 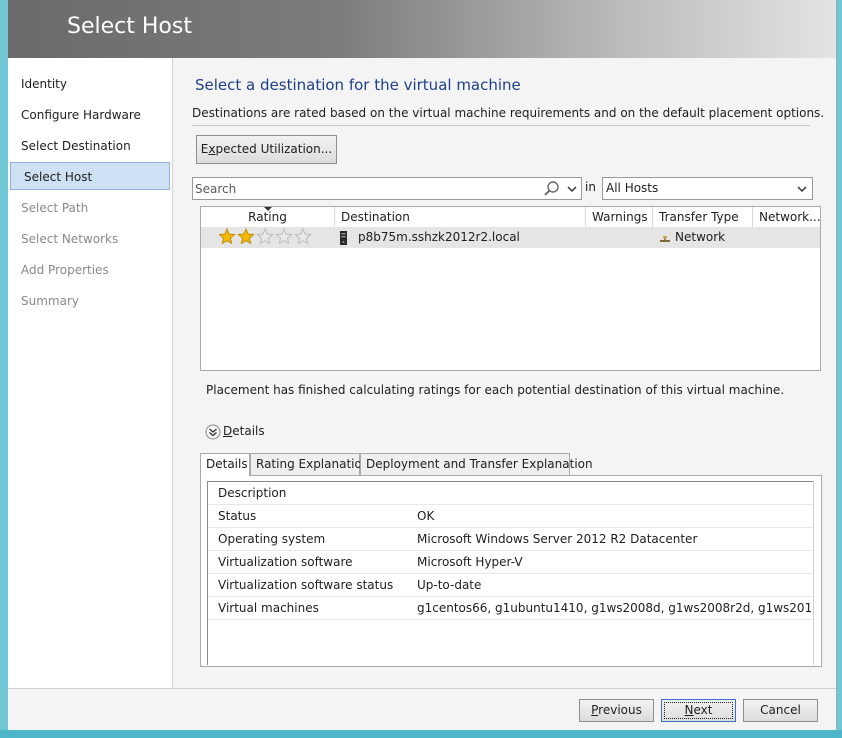 What do you see at coordinates (620, 710) in the screenshot?
I see `previous-label: revious` at bounding box center [620, 710].